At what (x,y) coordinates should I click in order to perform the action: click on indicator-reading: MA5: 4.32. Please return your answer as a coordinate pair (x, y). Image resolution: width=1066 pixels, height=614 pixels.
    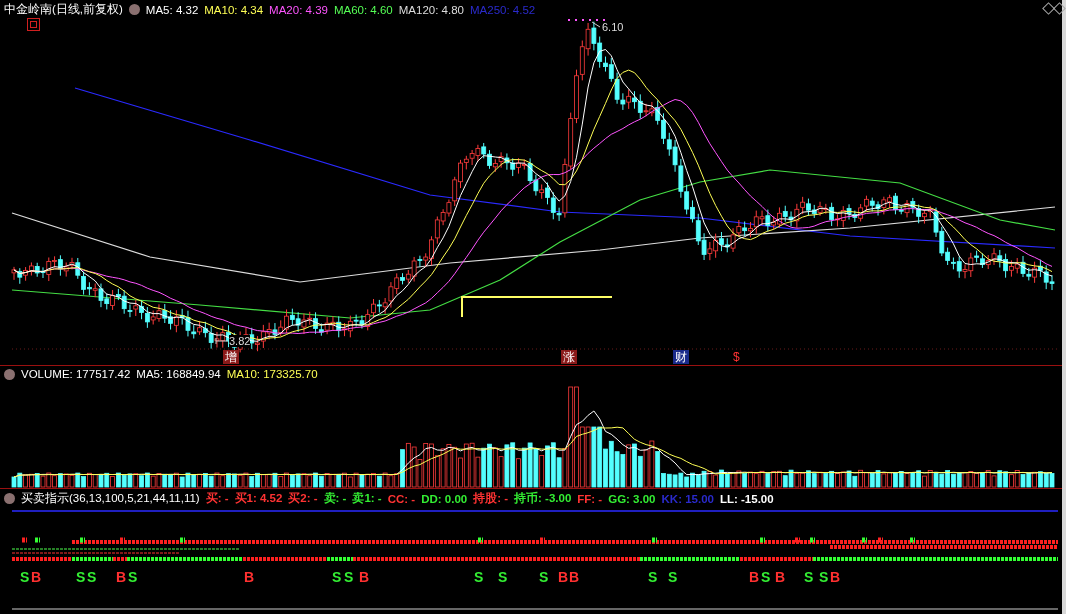
    Looking at the image, I should click on (172, 9).